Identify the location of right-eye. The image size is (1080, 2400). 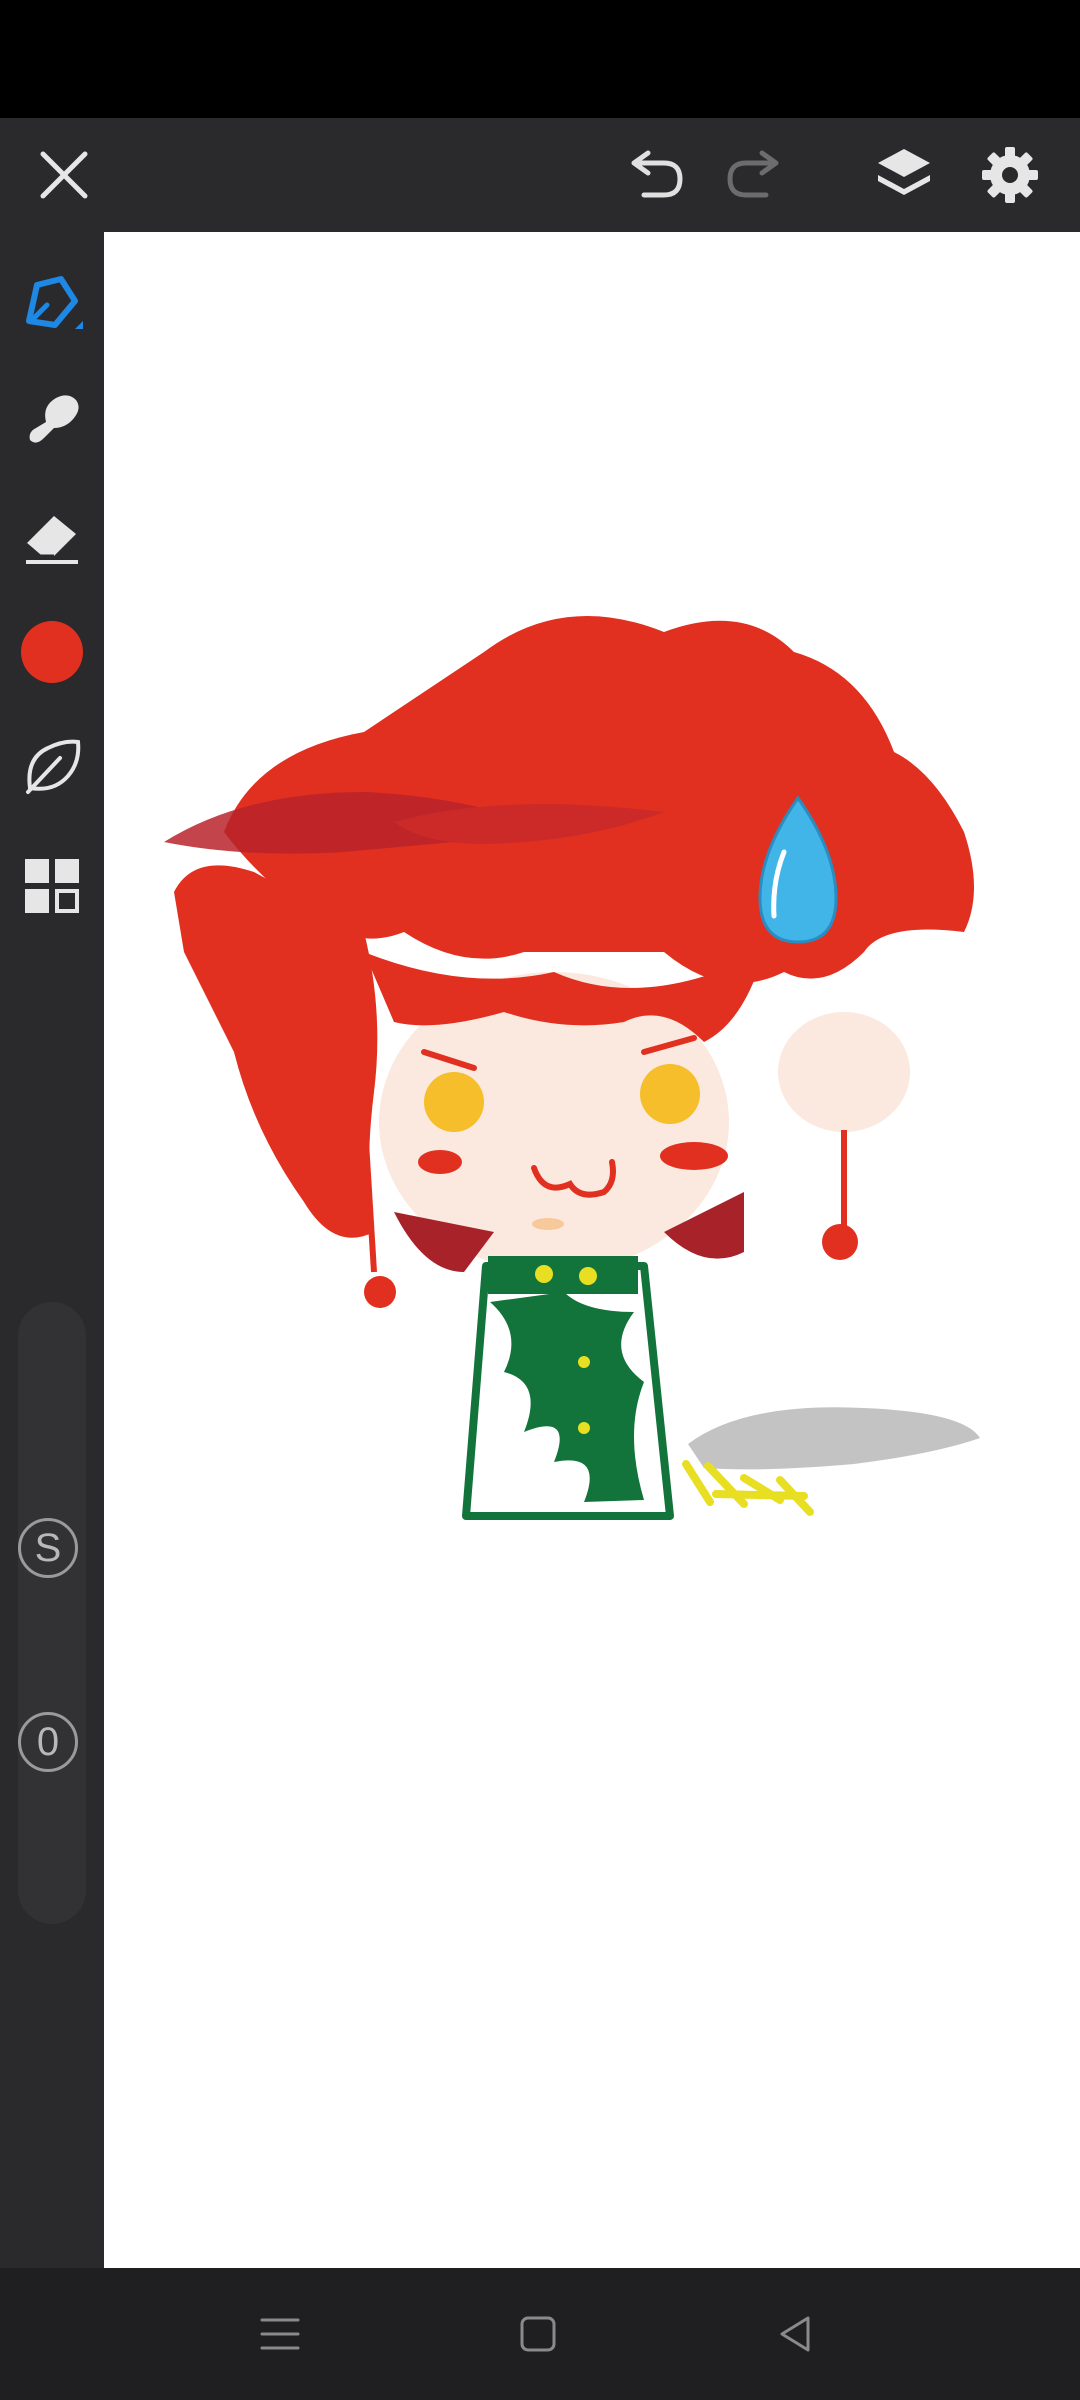
(670, 1094).